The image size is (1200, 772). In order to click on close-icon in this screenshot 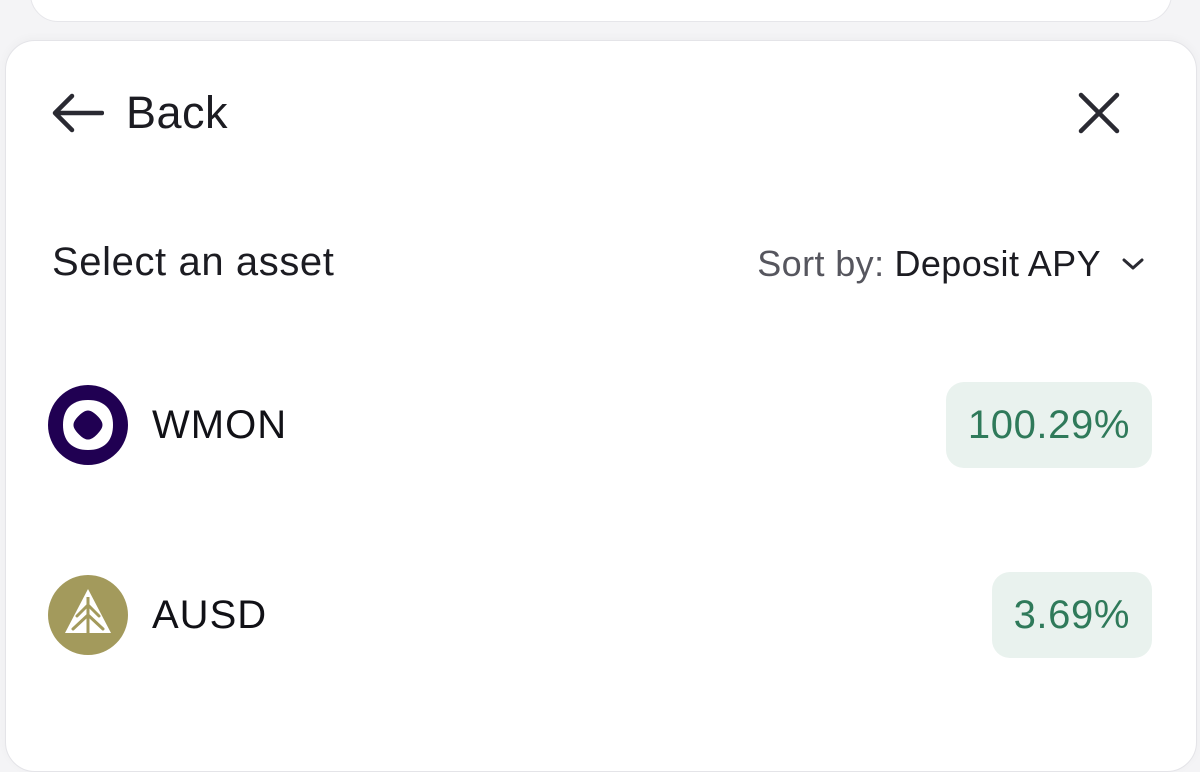, I will do `click(1099, 113)`.